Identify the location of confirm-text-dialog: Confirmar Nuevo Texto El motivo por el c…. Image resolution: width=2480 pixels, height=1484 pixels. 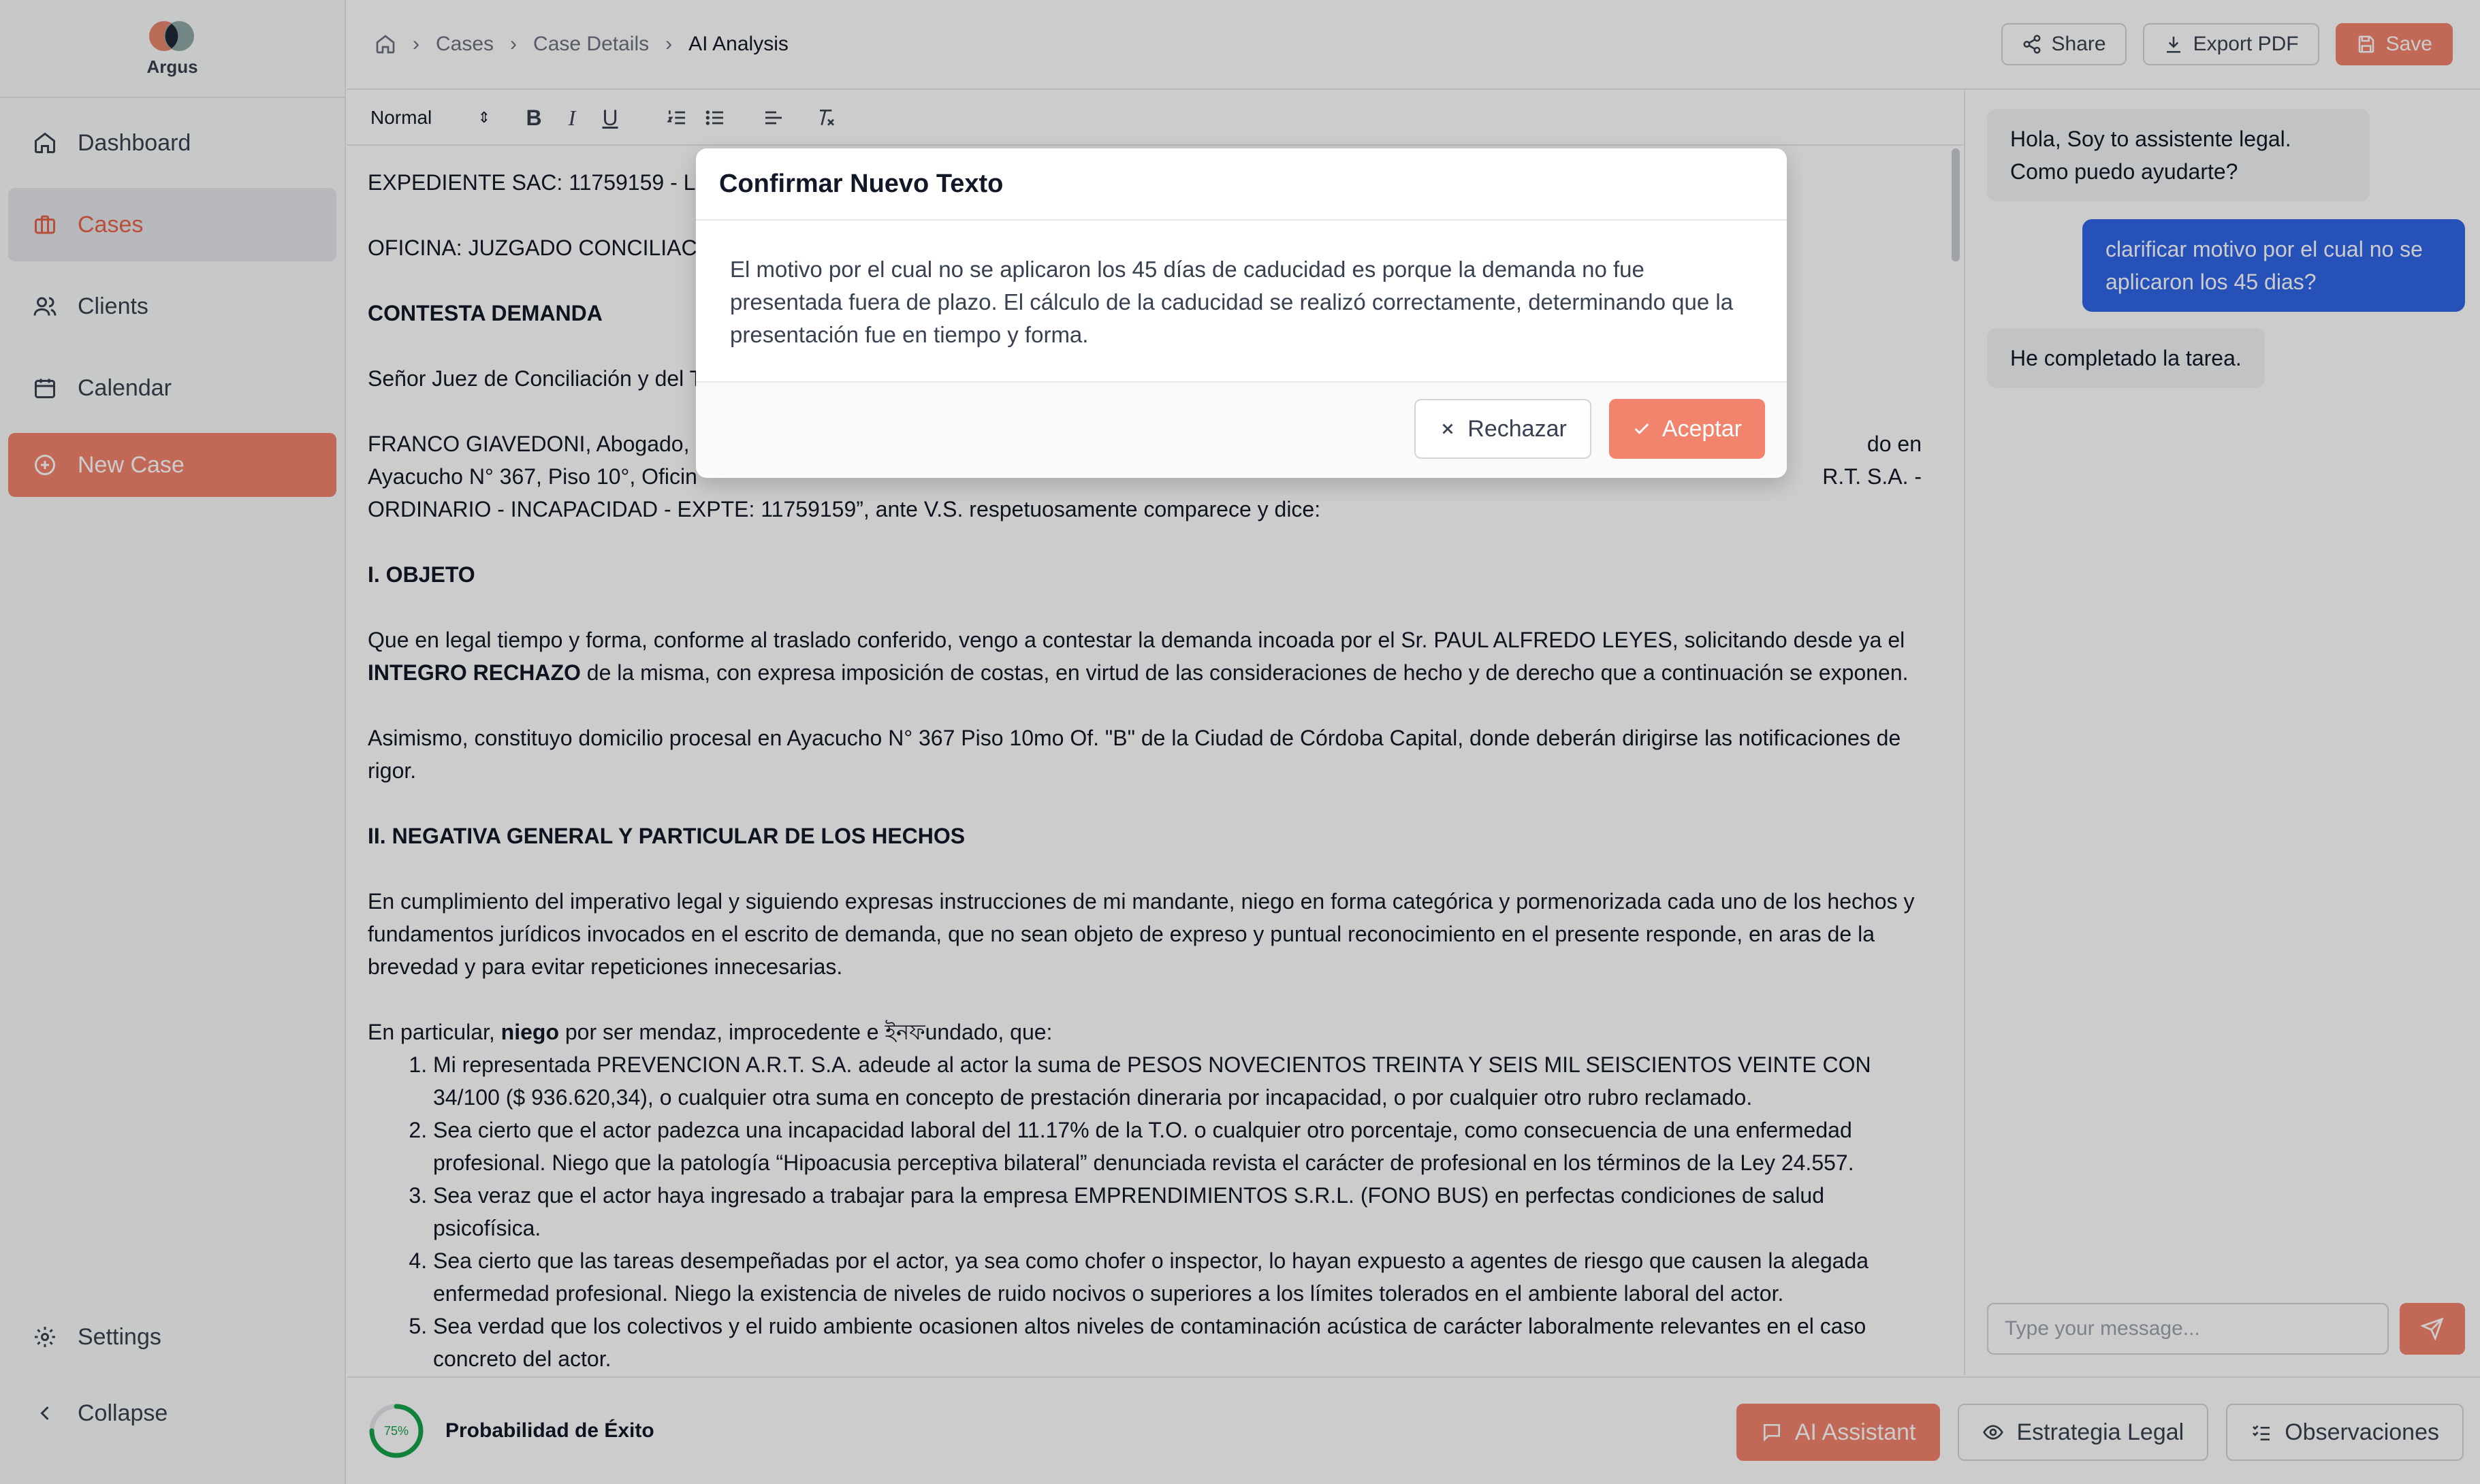
(1241, 313).